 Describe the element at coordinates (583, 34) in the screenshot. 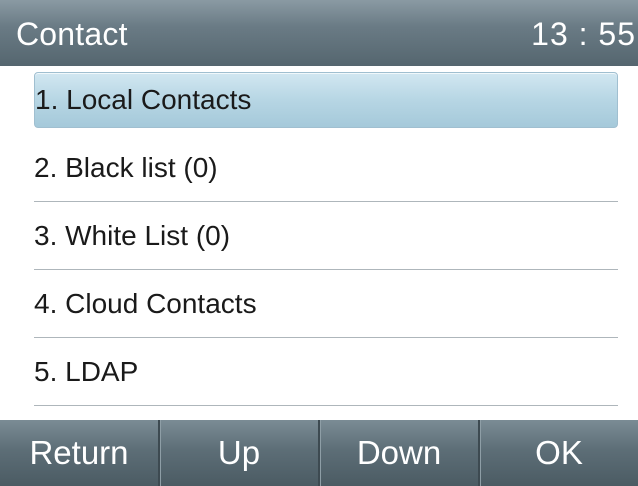

I see `clock: 13 : 55` at that location.